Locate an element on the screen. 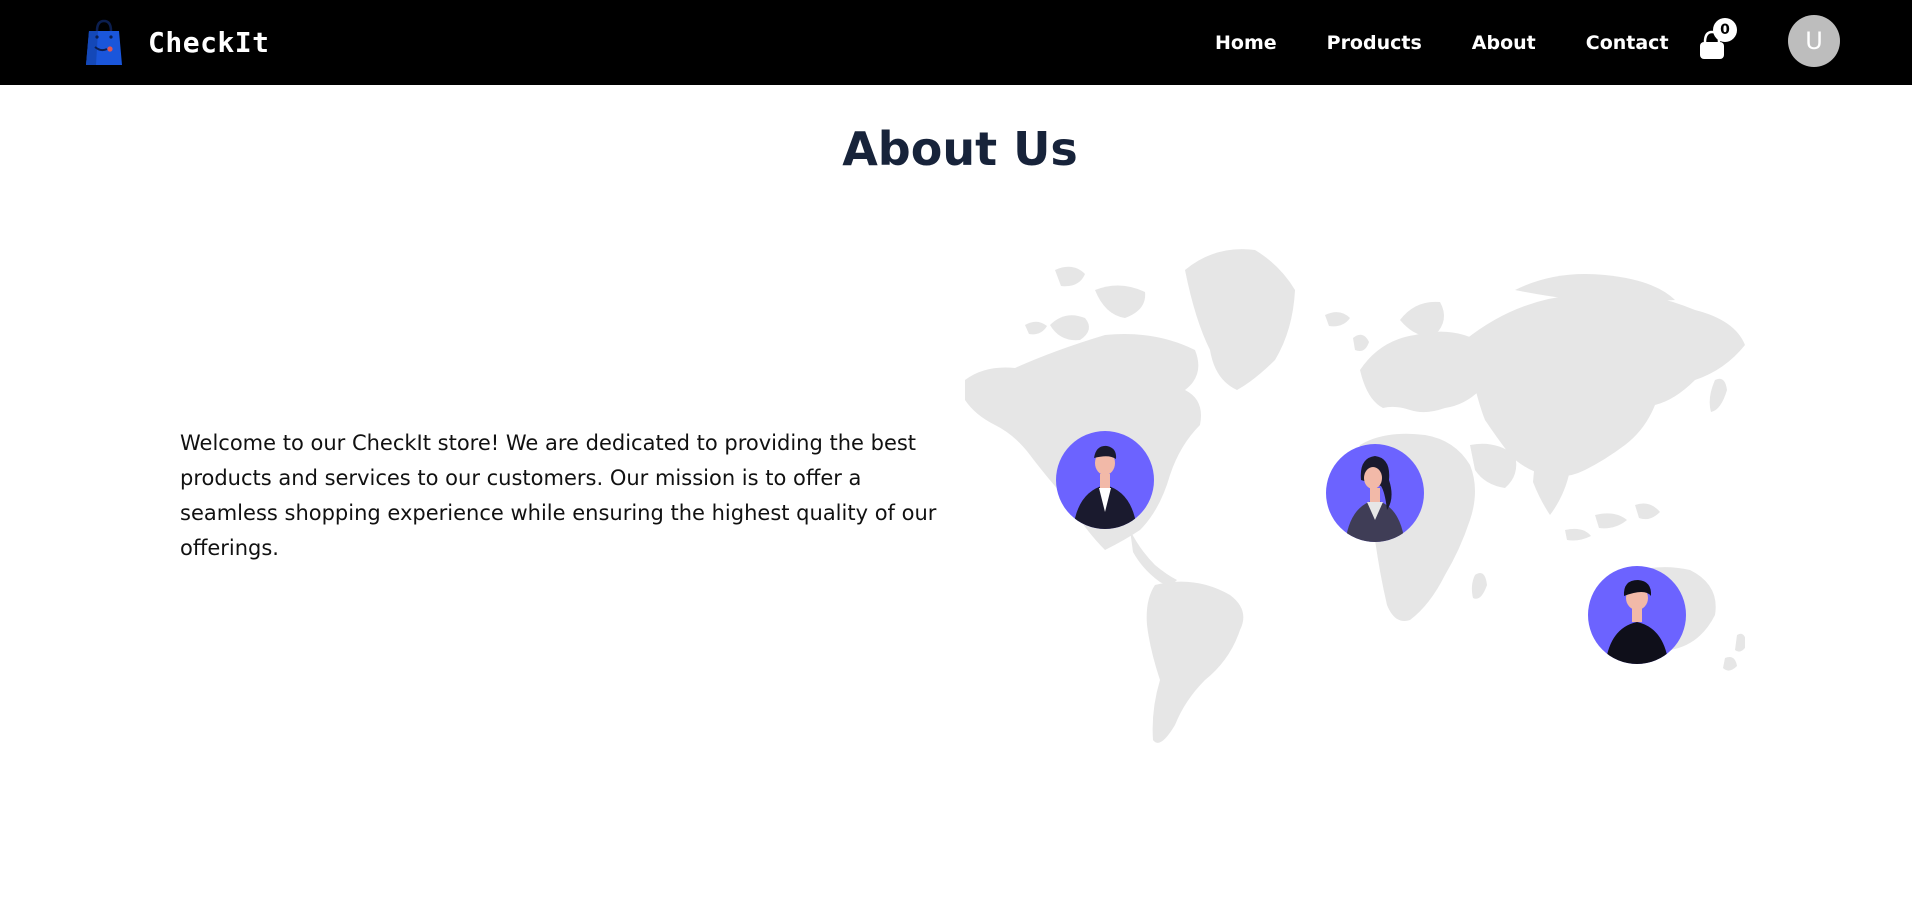 The height and width of the screenshot is (912, 1912). user-avatar: U is located at coordinates (1814, 41).